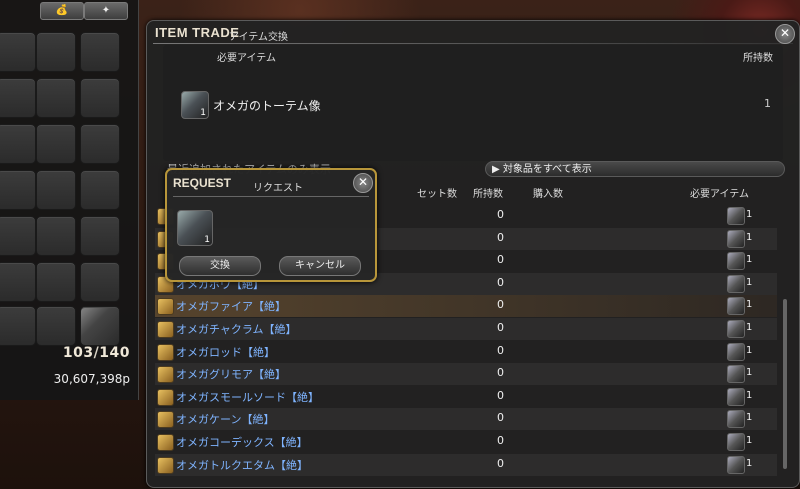 Image resolution: width=800 pixels, height=489 pixels. I want to click on inventory-count-max: 140, so click(114, 353).